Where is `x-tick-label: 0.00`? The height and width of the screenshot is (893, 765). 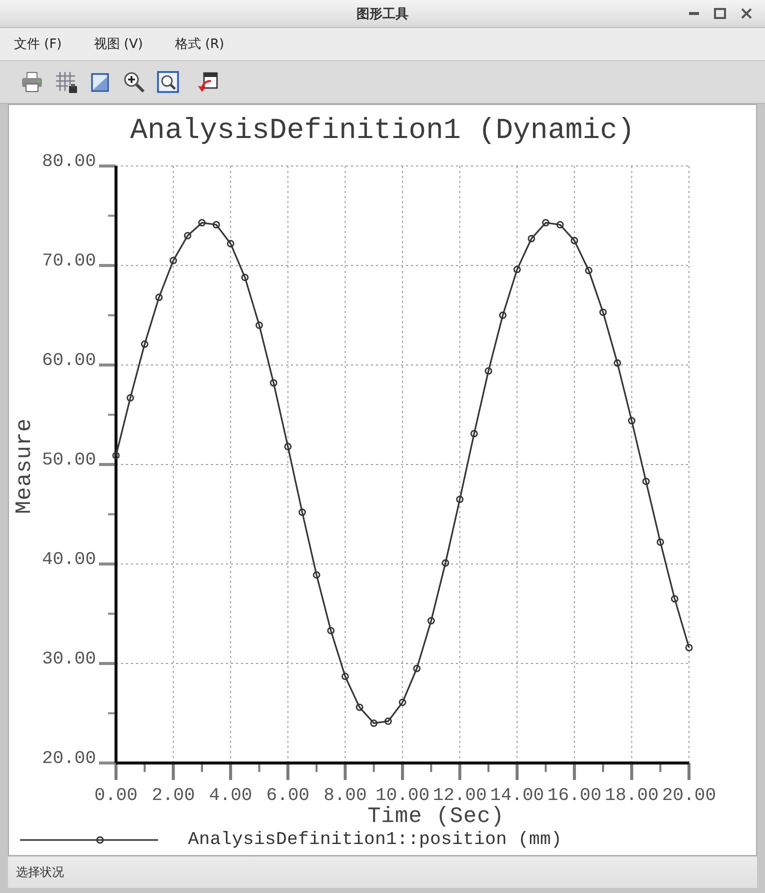
x-tick-label: 0.00 is located at coordinates (116, 796).